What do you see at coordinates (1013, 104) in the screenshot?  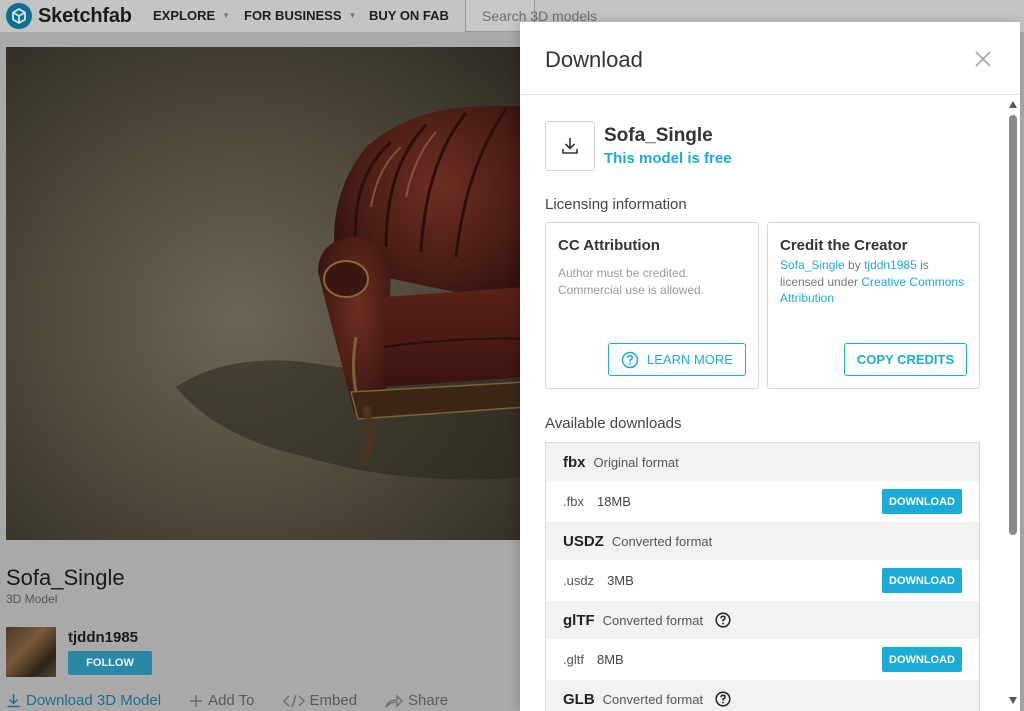 I see `scroll-up-arrow-icon` at bounding box center [1013, 104].